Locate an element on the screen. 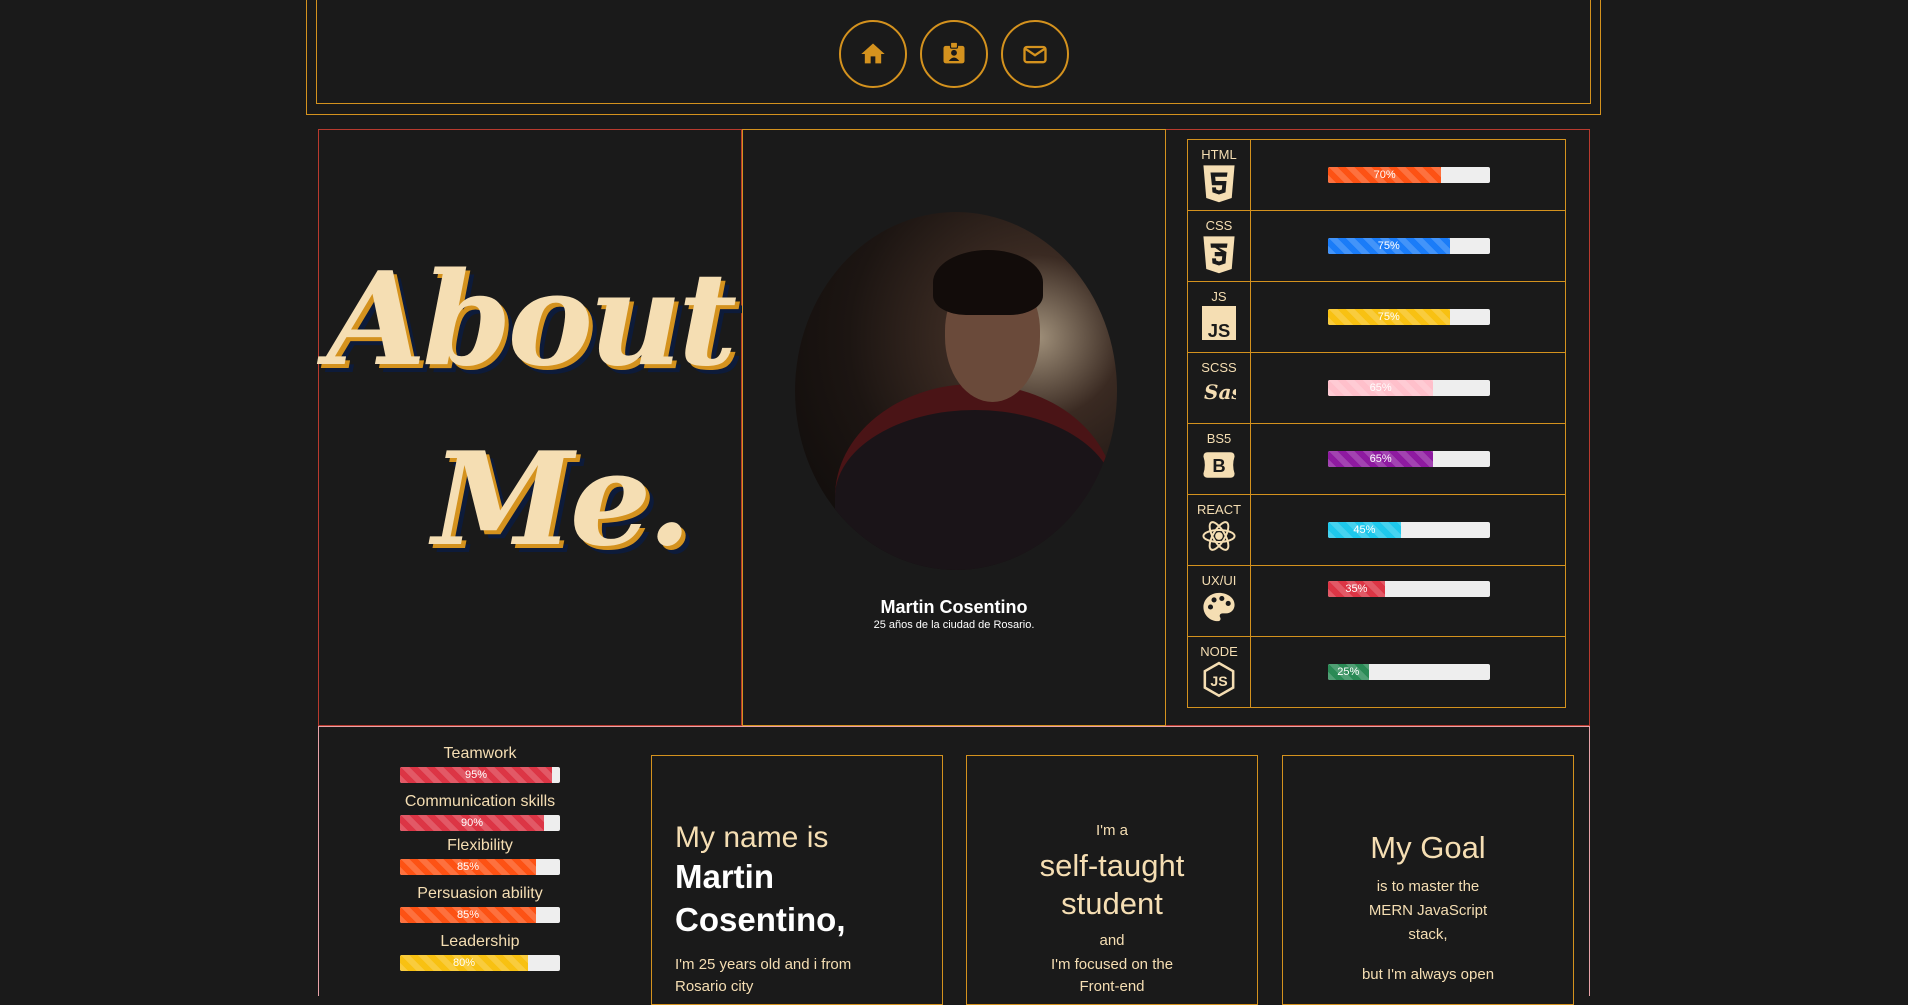  skill-row-node: NODE JS 25% is located at coordinates (1376, 672).